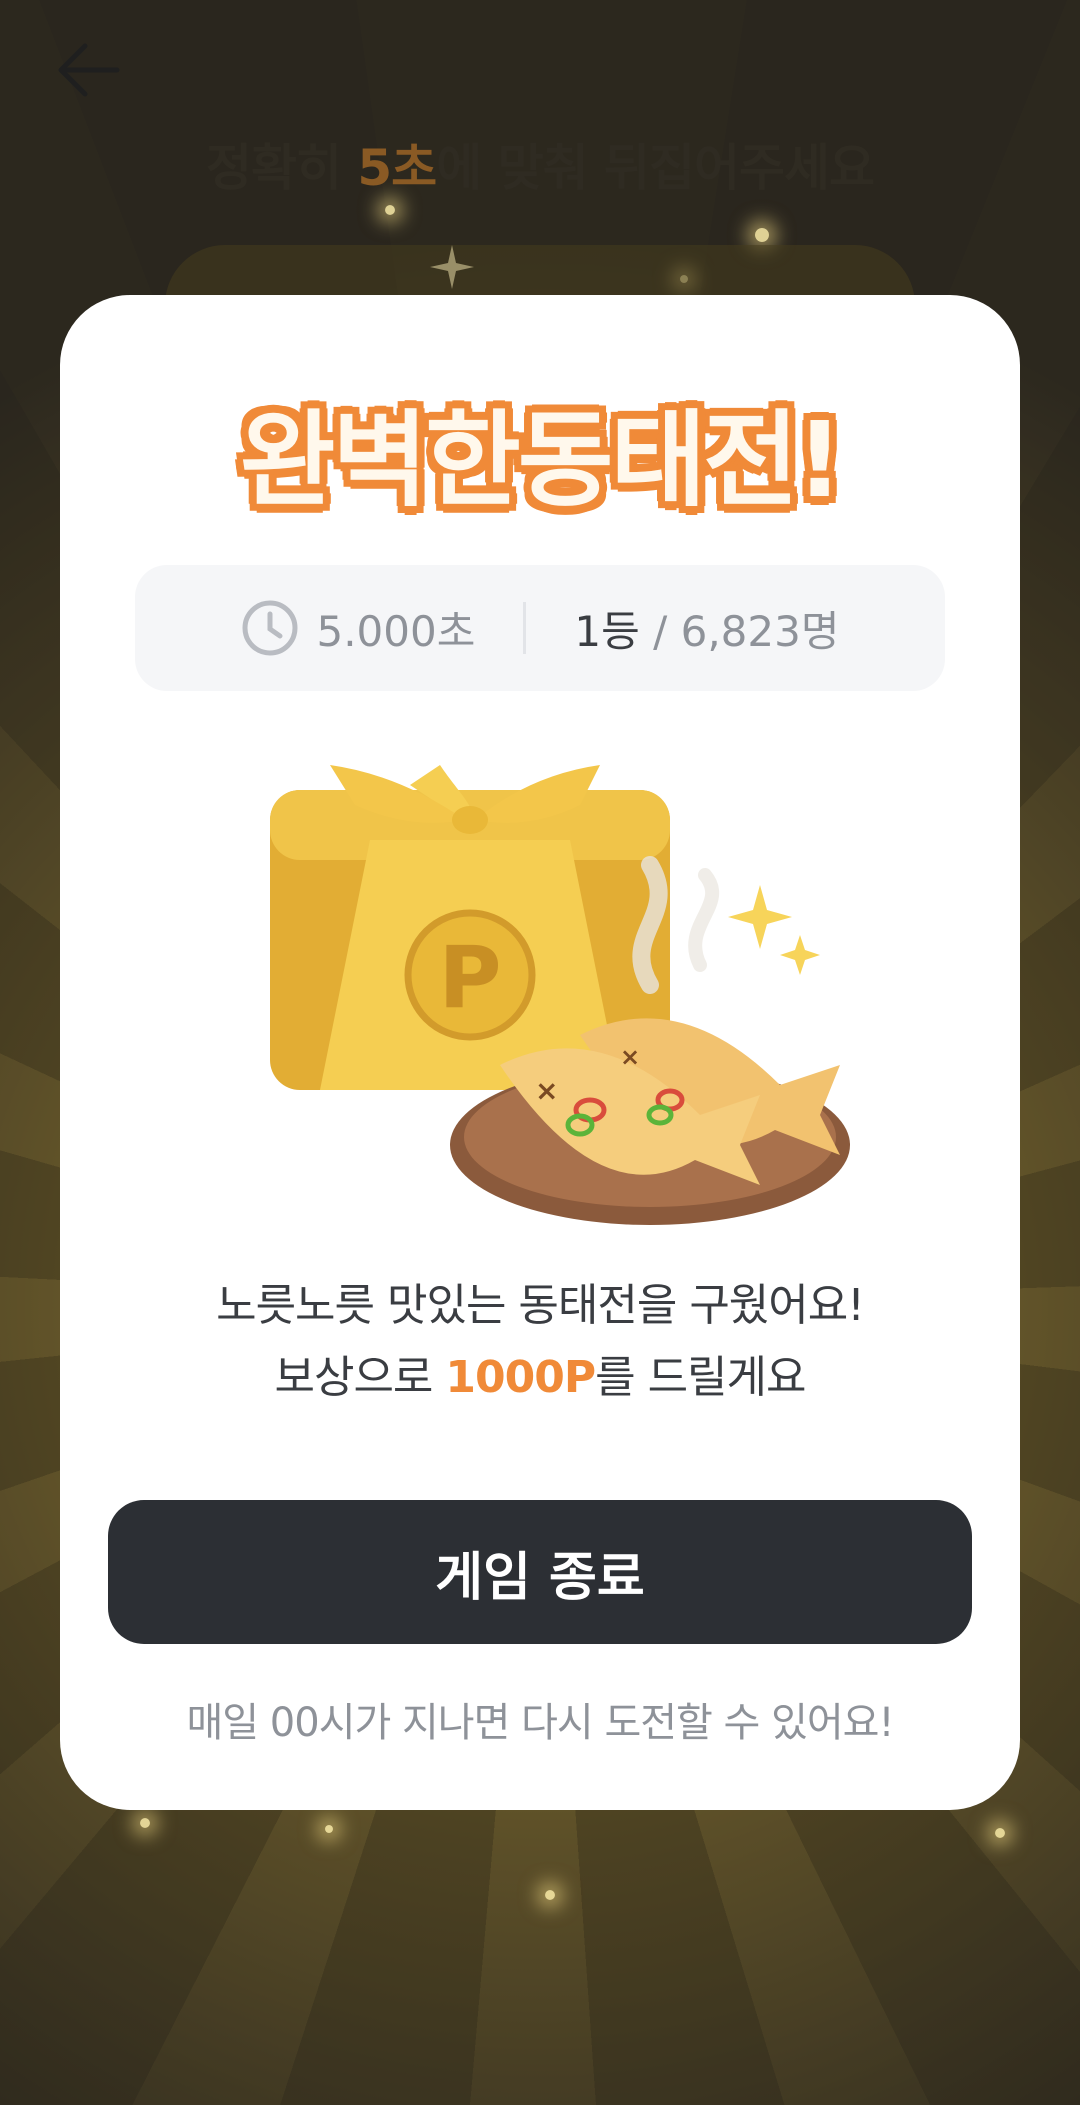  I want to click on time-stat: 5.000초, so click(357, 628).